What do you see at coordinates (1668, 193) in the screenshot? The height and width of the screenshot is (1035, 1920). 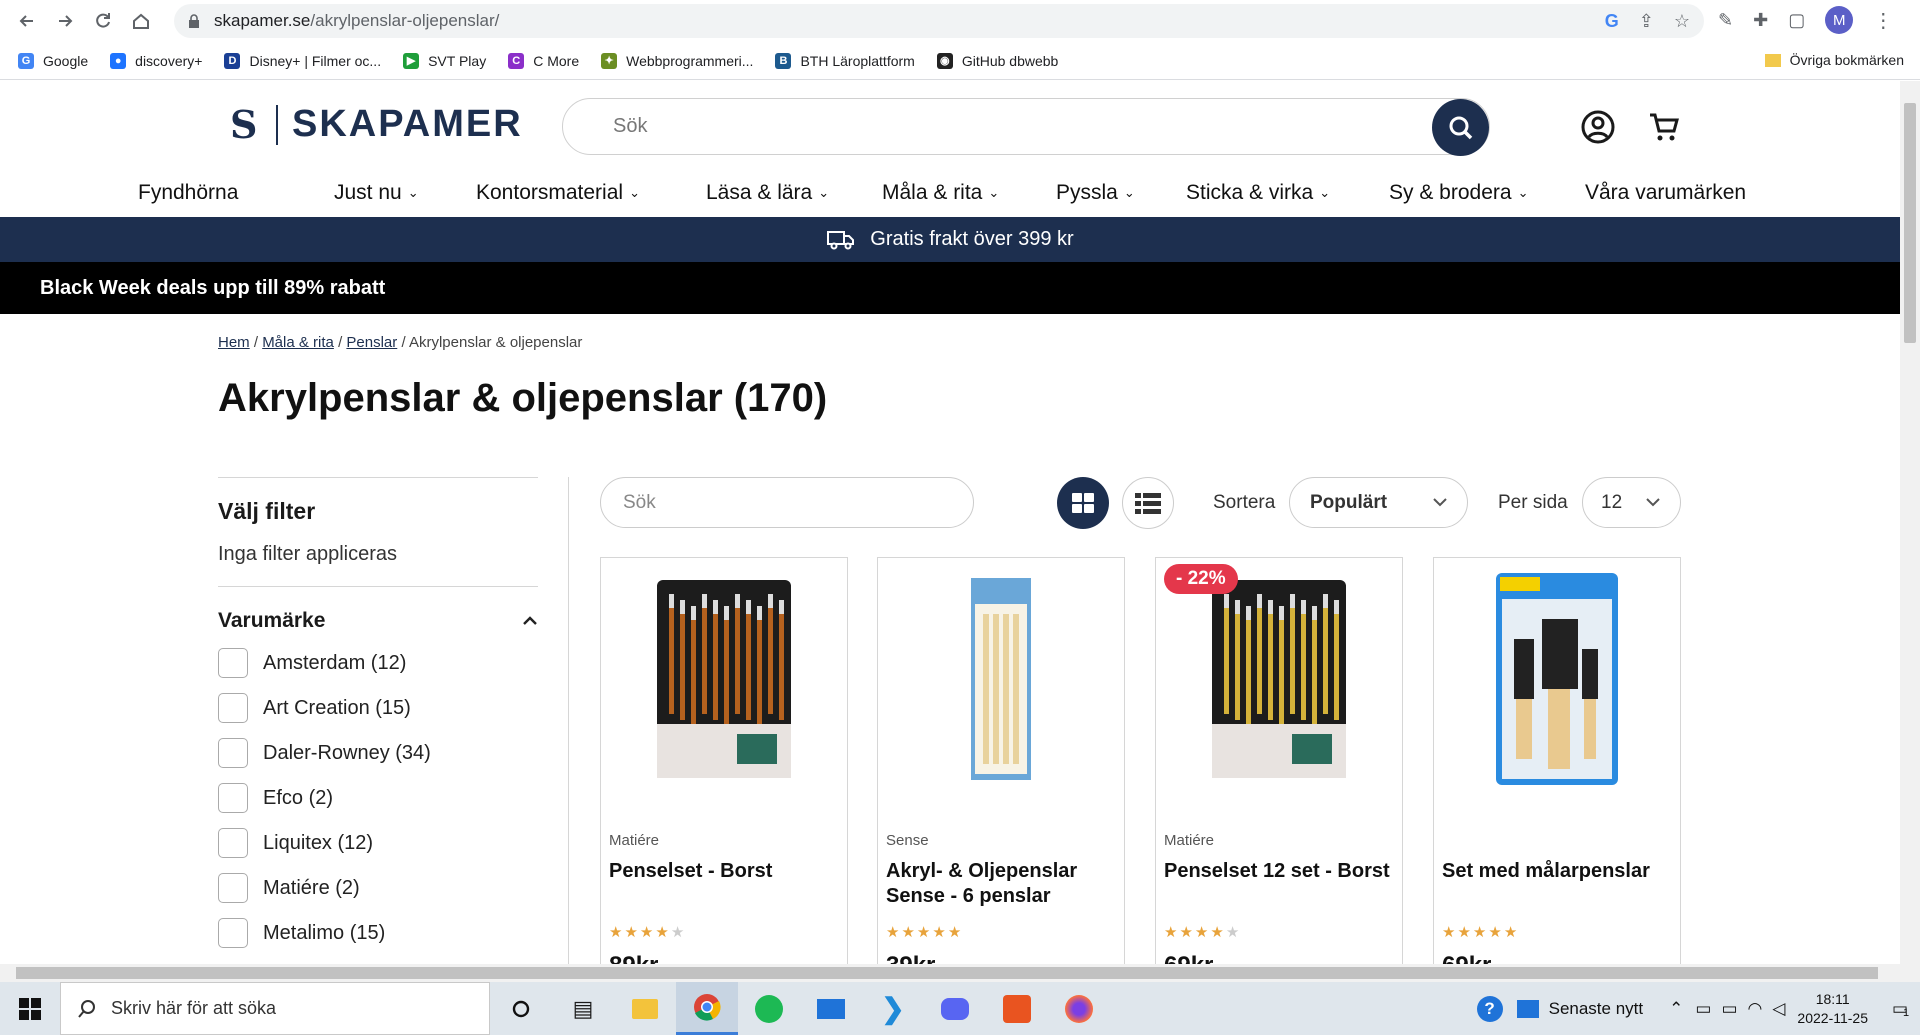 I see `nav-item: Våra varumärken` at bounding box center [1668, 193].